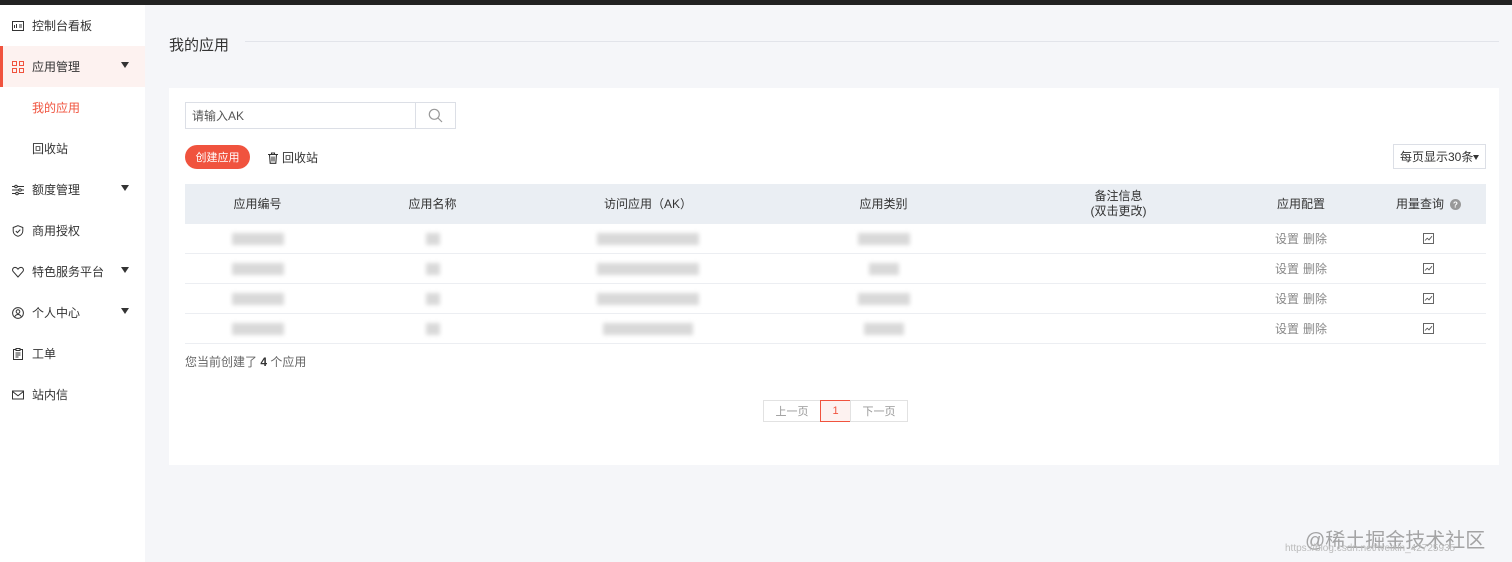 Image resolution: width=1512 pixels, height=562 pixels. Describe the element at coordinates (273, 157) in the screenshot. I see `trash-icon` at that location.